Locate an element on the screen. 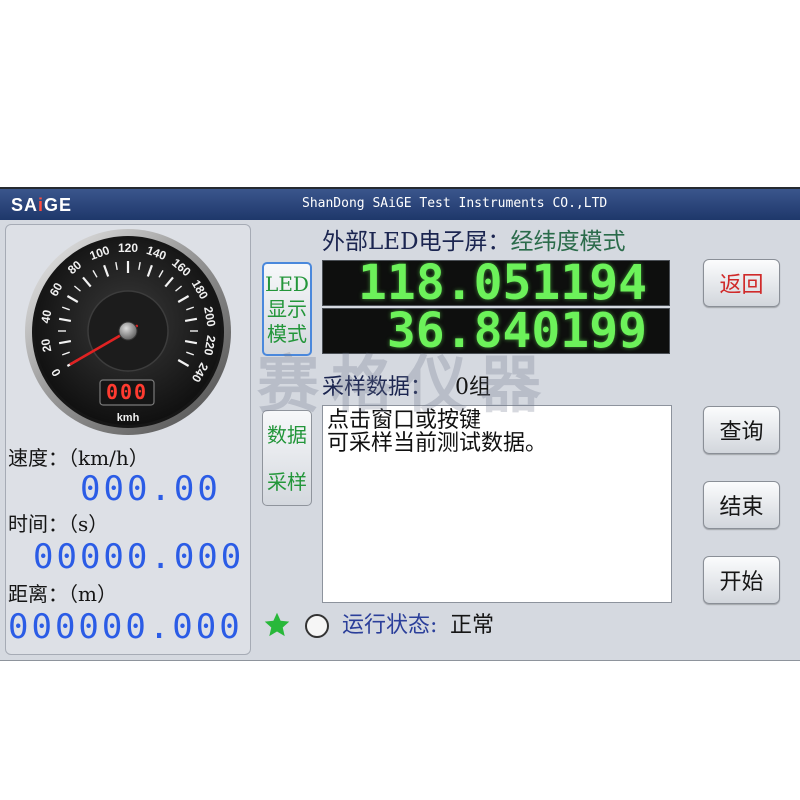 The image size is (800, 800). led-display-latitude: 36.840199 is located at coordinates (496, 331).